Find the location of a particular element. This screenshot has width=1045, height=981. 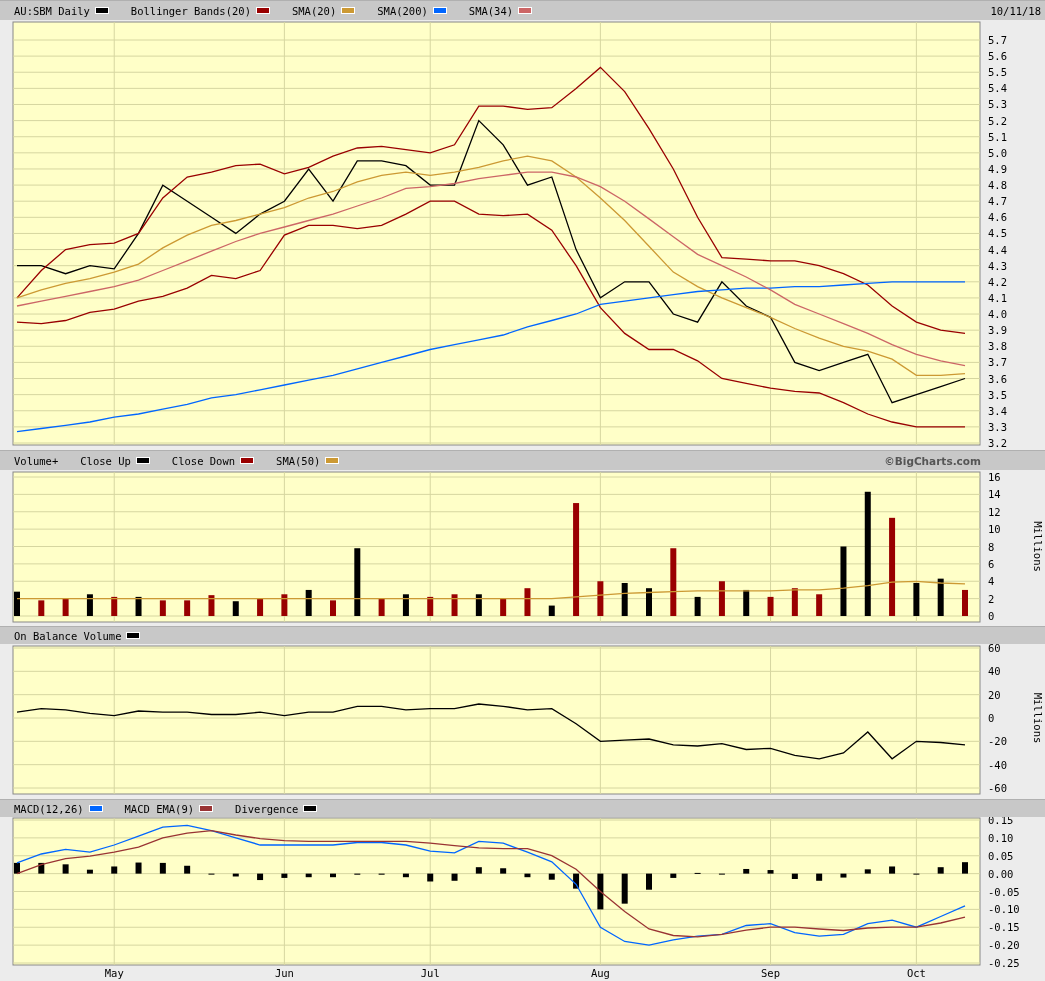

axis-label: 4.3 is located at coordinates (997, 265).